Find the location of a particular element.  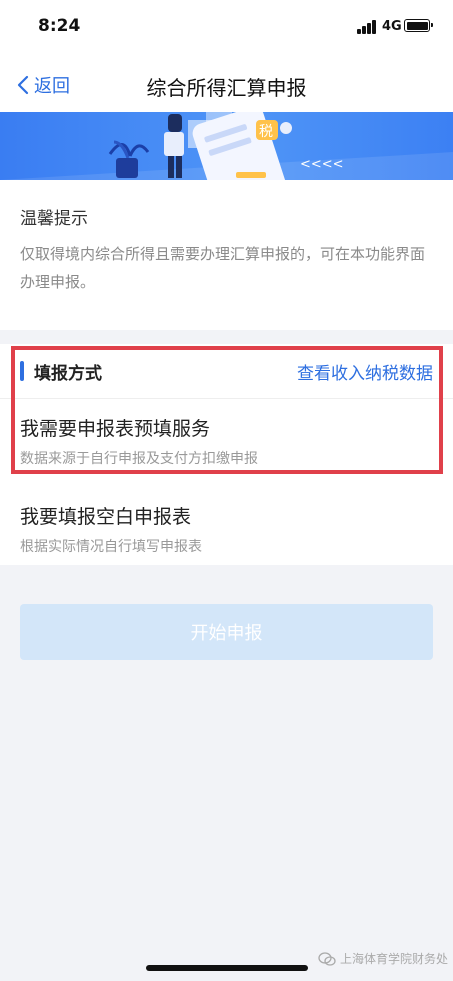

option-title: 我要填报空白申报表 is located at coordinates (106, 517).